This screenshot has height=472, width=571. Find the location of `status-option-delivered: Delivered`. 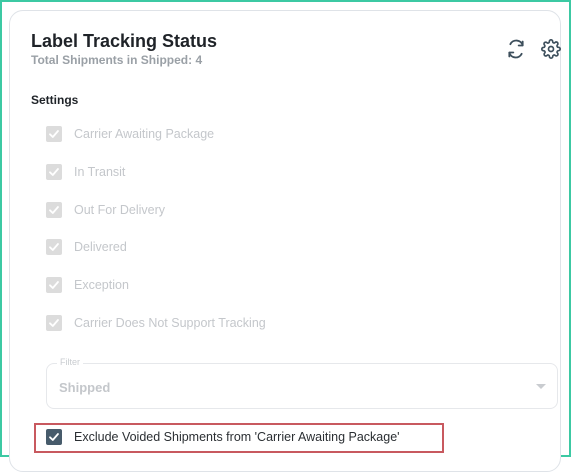

status-option-delivered: Delivered is located at coordinates (86, 247).